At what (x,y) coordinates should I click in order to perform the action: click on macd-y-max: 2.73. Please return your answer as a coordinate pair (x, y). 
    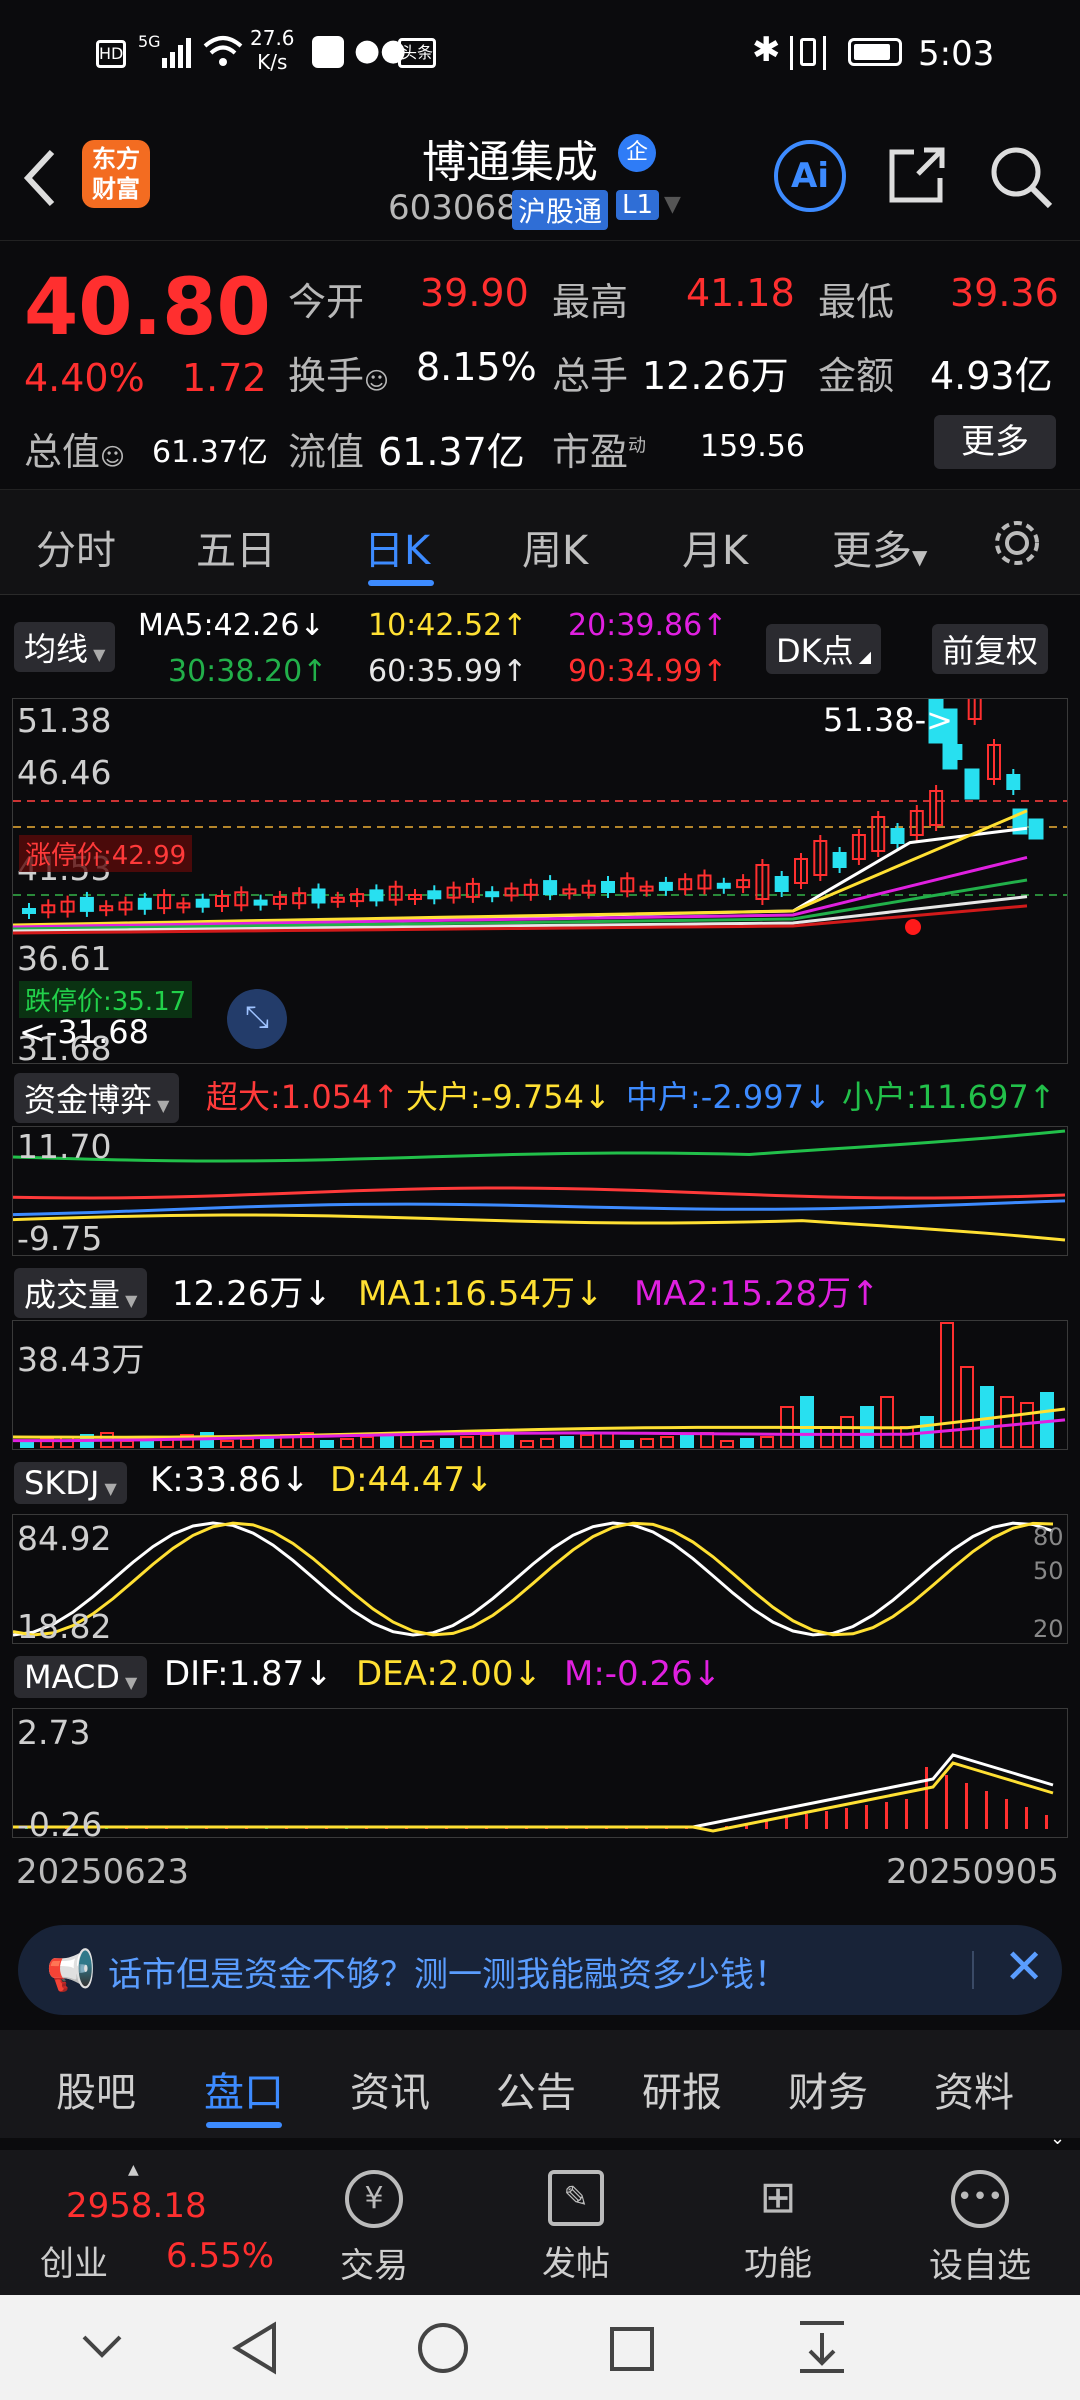
    Looking at the image, I should click on (54, 1732).